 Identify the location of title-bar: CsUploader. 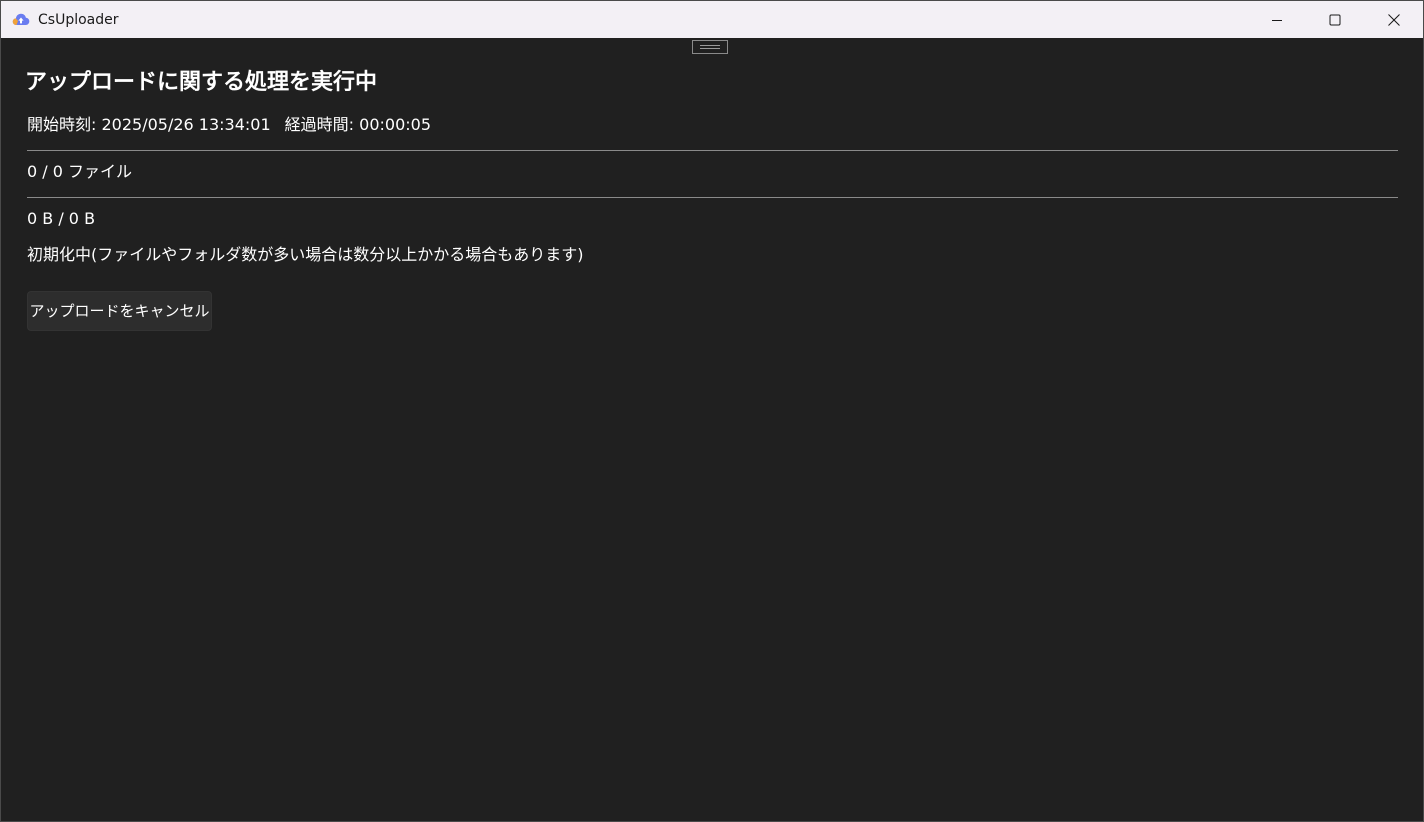
(712, 19).